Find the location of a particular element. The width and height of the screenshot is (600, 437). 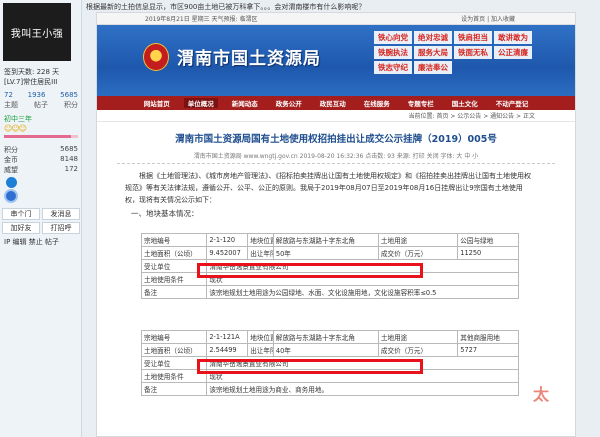

bureau-name: 渭南市国土资源局 is located at coordinates (249, 59).